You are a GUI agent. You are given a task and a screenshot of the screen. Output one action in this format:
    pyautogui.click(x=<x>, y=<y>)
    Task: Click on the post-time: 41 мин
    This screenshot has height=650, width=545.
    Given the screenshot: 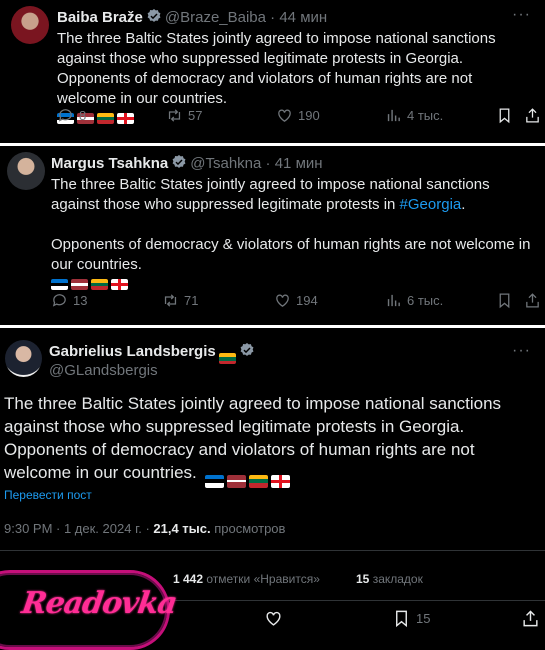 What is the action you would take?
    pyautogui.click(x=299, y=163)
    